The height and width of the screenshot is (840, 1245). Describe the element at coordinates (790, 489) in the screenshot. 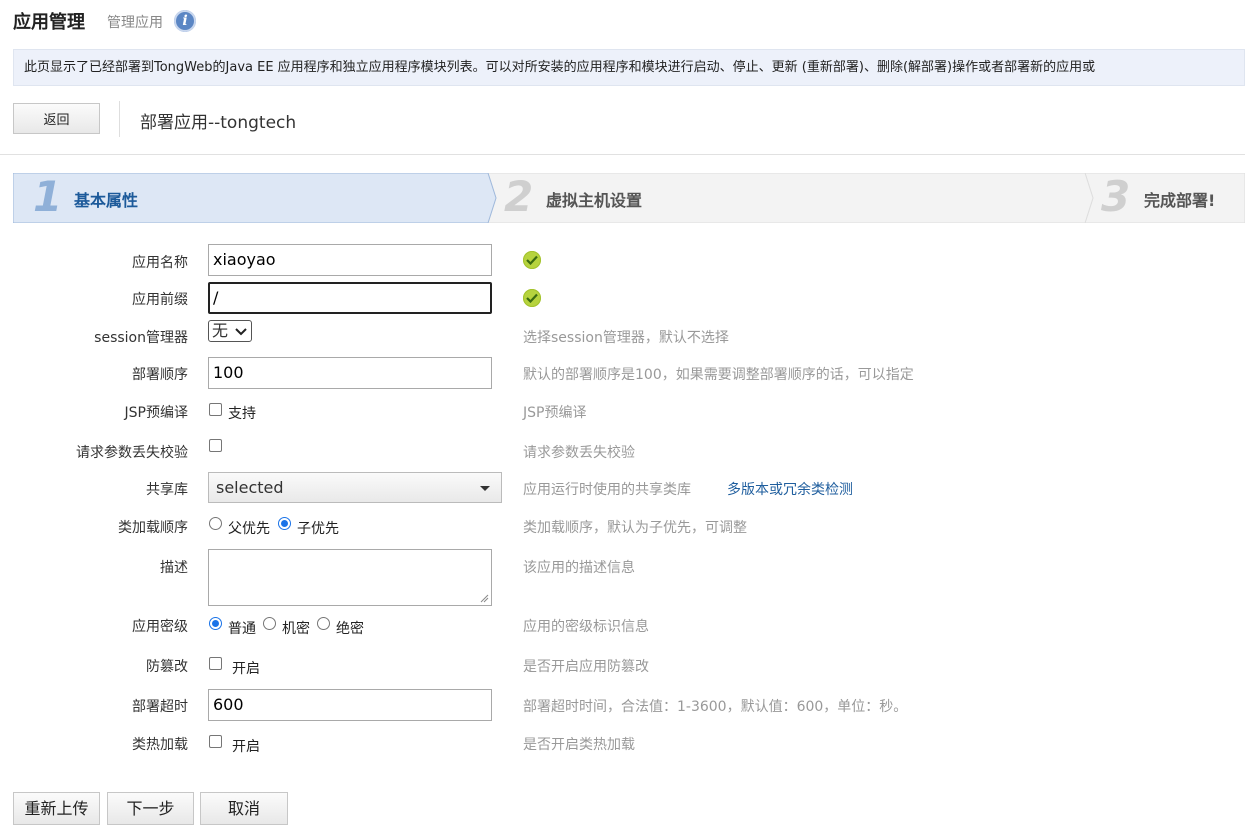

I see `multi-version-check-link: 多版本或冗余类检测` at that location.